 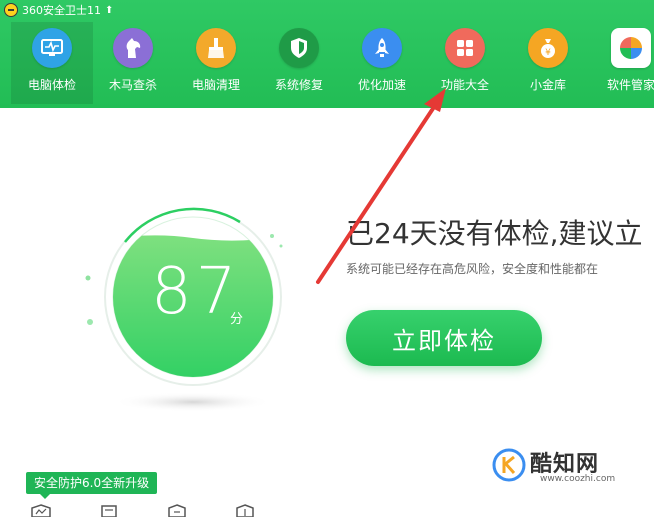 What do you see at coordinates (215, 85) in the screenshot?
I see `nav-label: 电脑清理` at bounding box center [215, 85].